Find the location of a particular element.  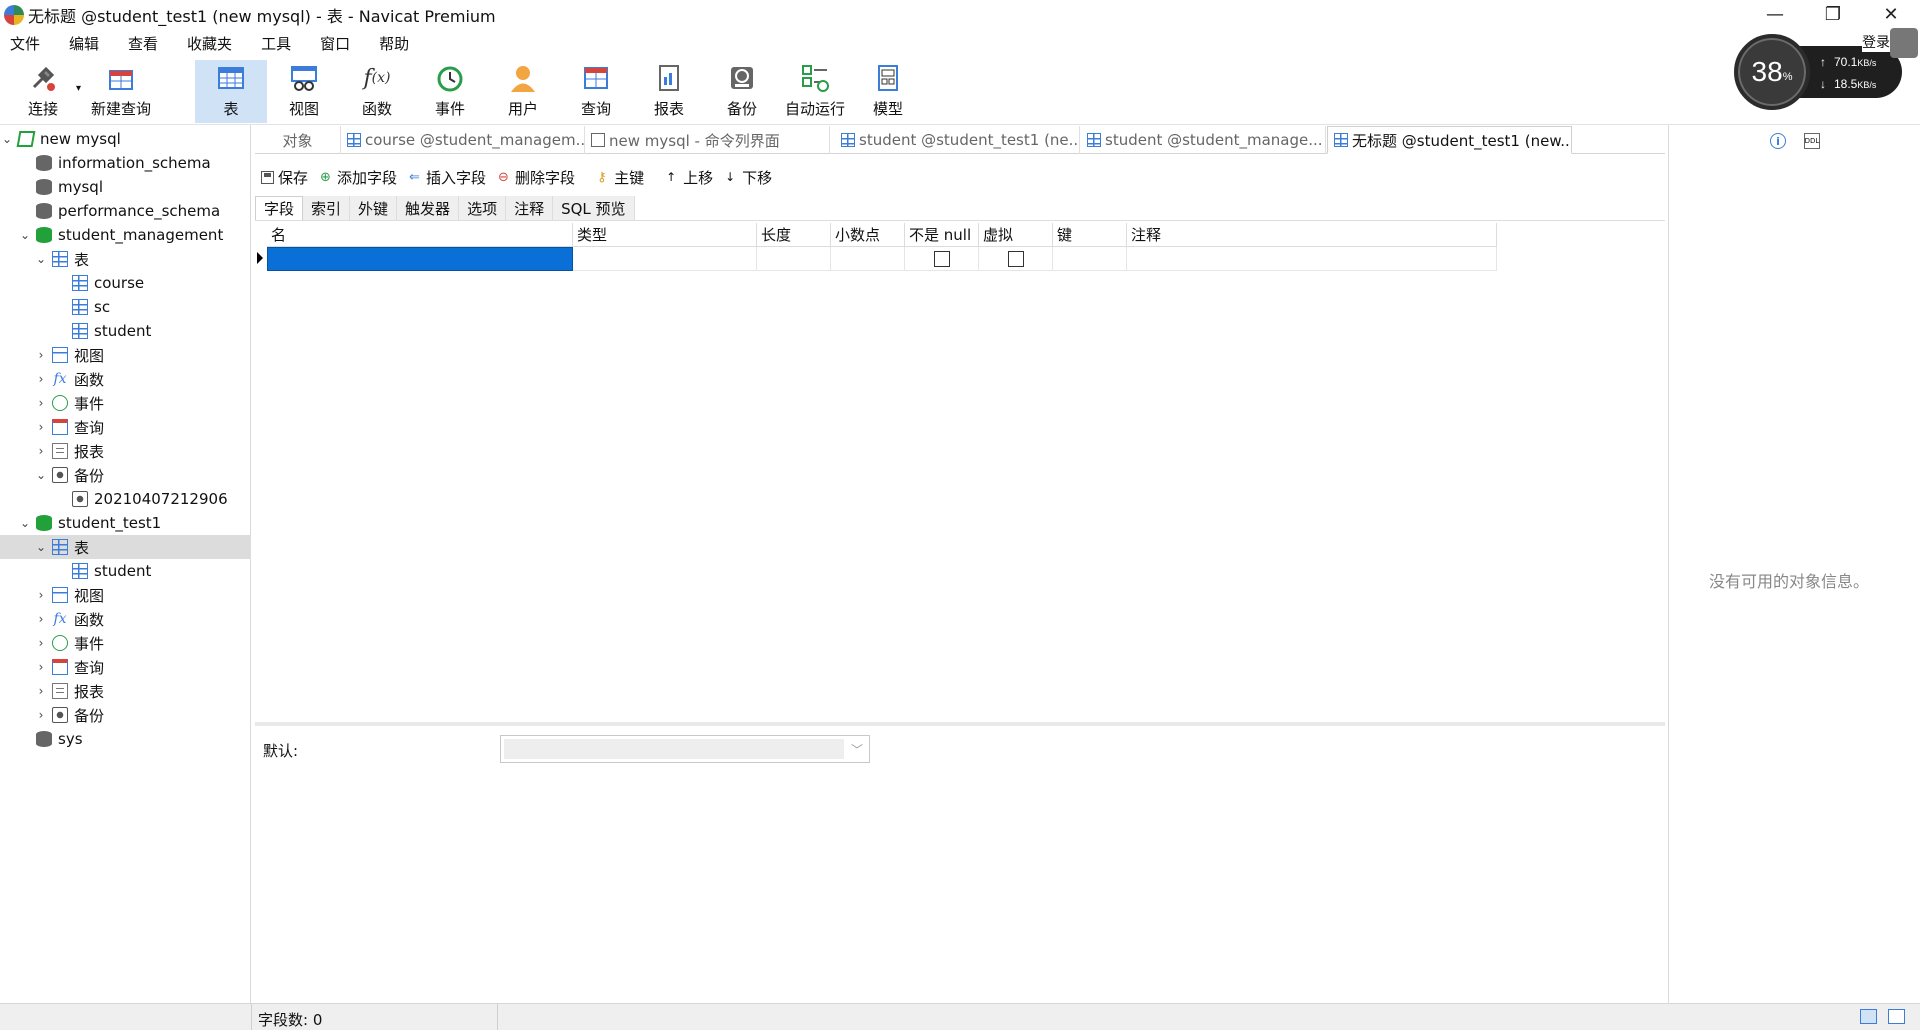

column-key: 键 is located at coordinates (1090, 235).